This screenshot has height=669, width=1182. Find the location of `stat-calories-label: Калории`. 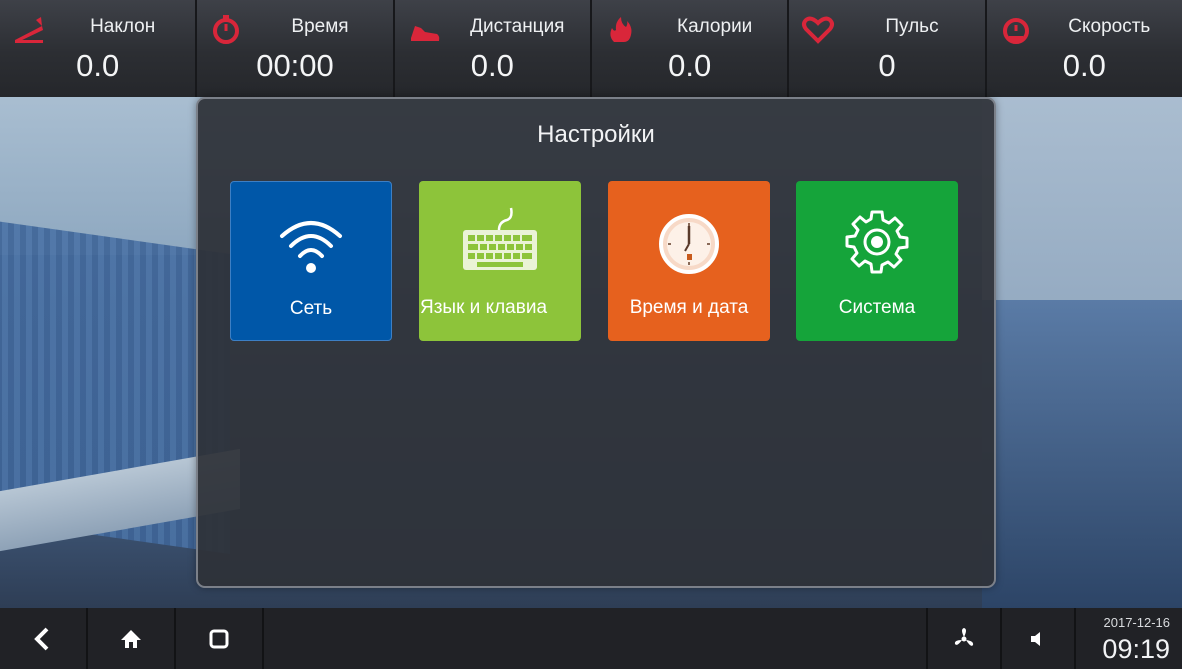

stat-calories-label: Калории is located at coordinates (715, 26).